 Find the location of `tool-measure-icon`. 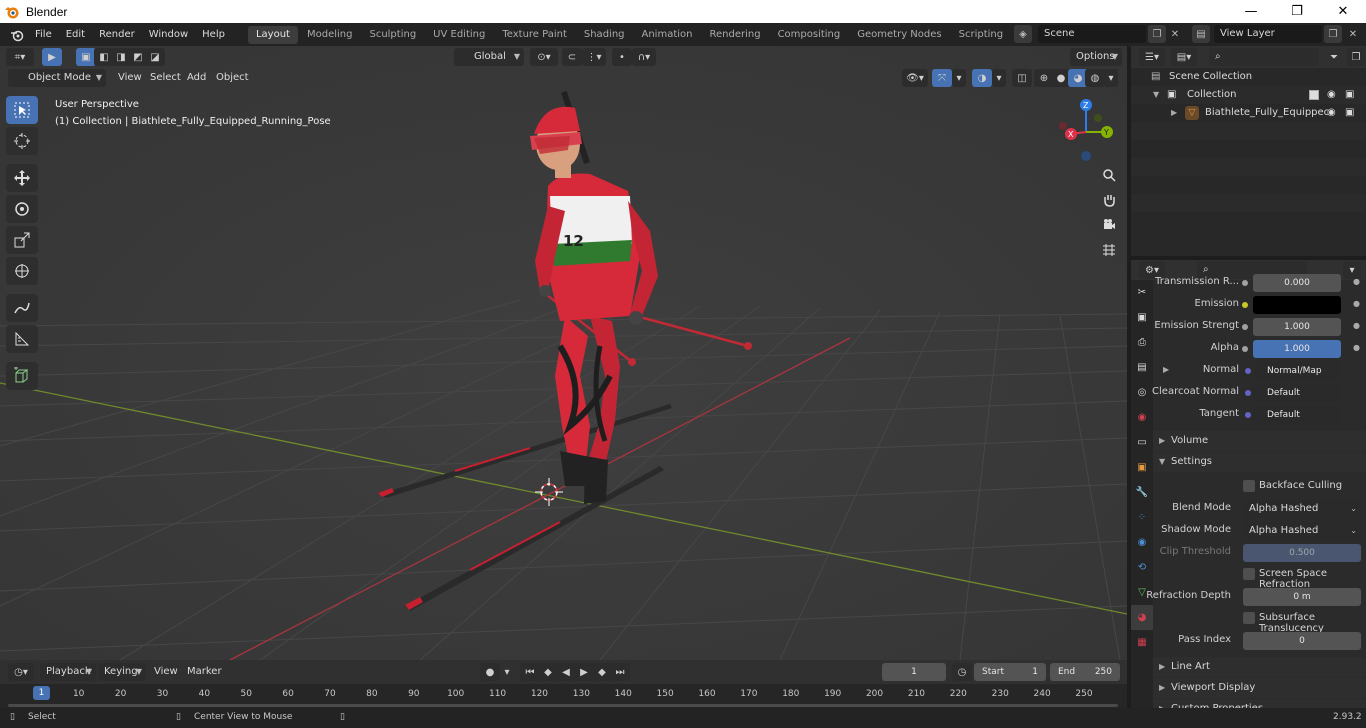

tool-measure-icon is located at coordinates (22, 339).